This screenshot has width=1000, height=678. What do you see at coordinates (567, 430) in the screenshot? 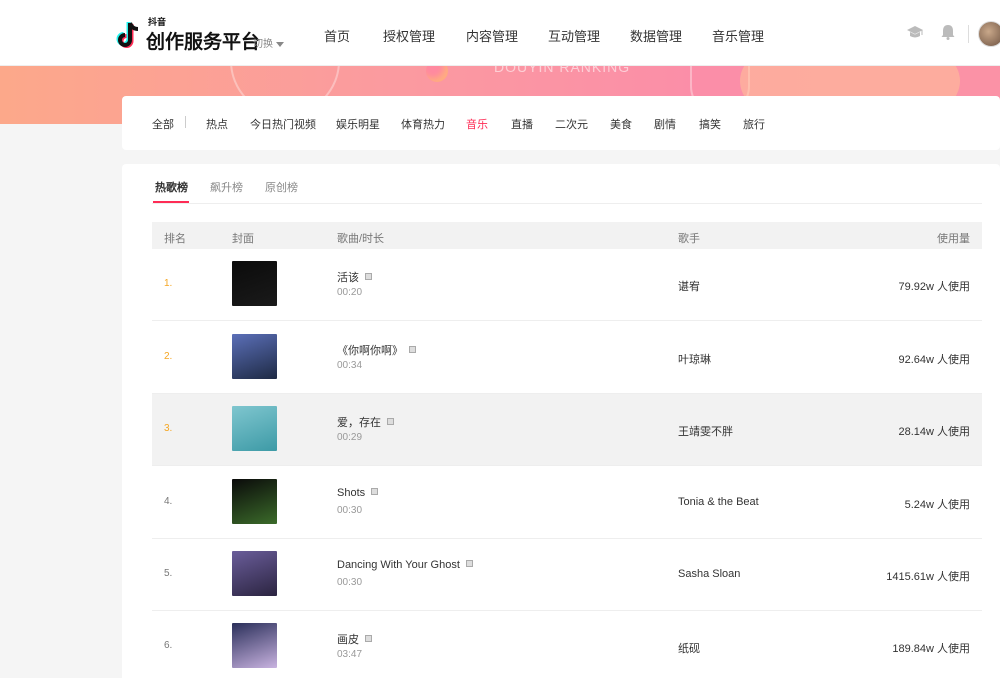
I see `table-row: 3. 爱，存在 00:29 王靖雯不胖 28.14w 人使用` at bounding box center [567, 430].